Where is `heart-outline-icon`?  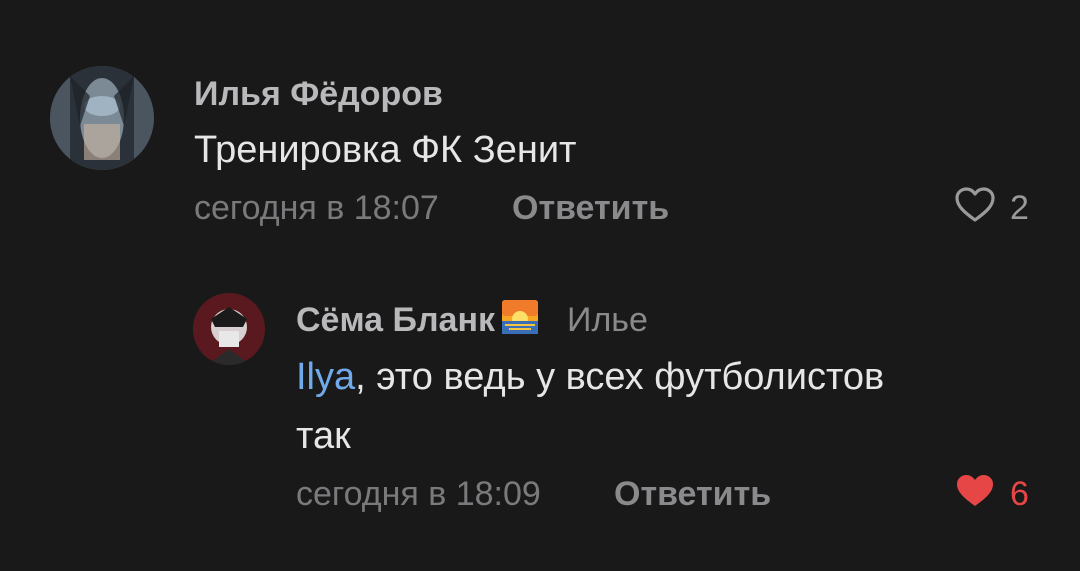 heart-outline-icon is located at coordinates (975, 207).